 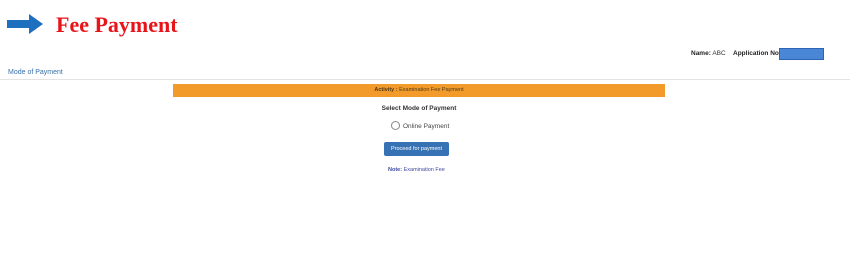 What do you see at coordinates (424, 170) in the screenshot?
I see `note-value: Examination Fee` at bounding box center [424, 170].